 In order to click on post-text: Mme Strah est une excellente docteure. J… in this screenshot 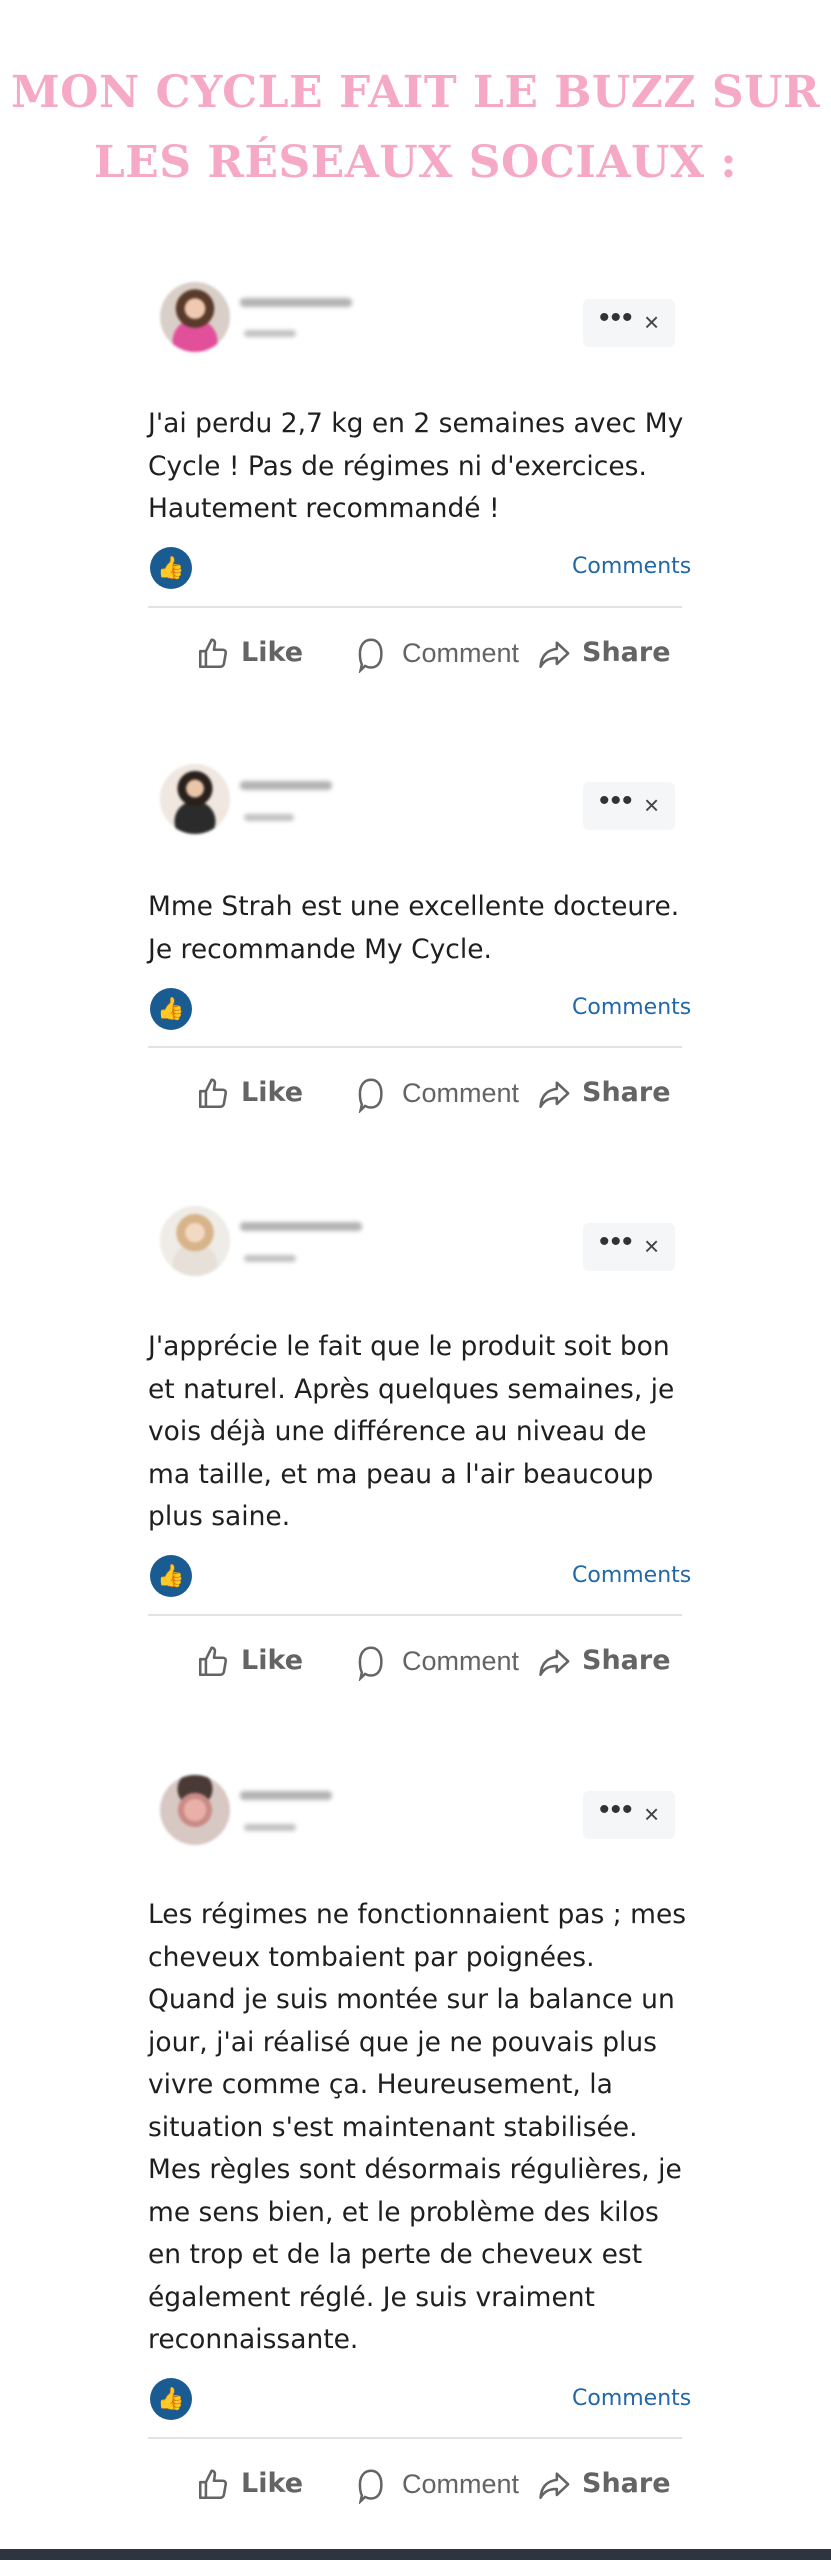, I will do `click(414, 928)`.